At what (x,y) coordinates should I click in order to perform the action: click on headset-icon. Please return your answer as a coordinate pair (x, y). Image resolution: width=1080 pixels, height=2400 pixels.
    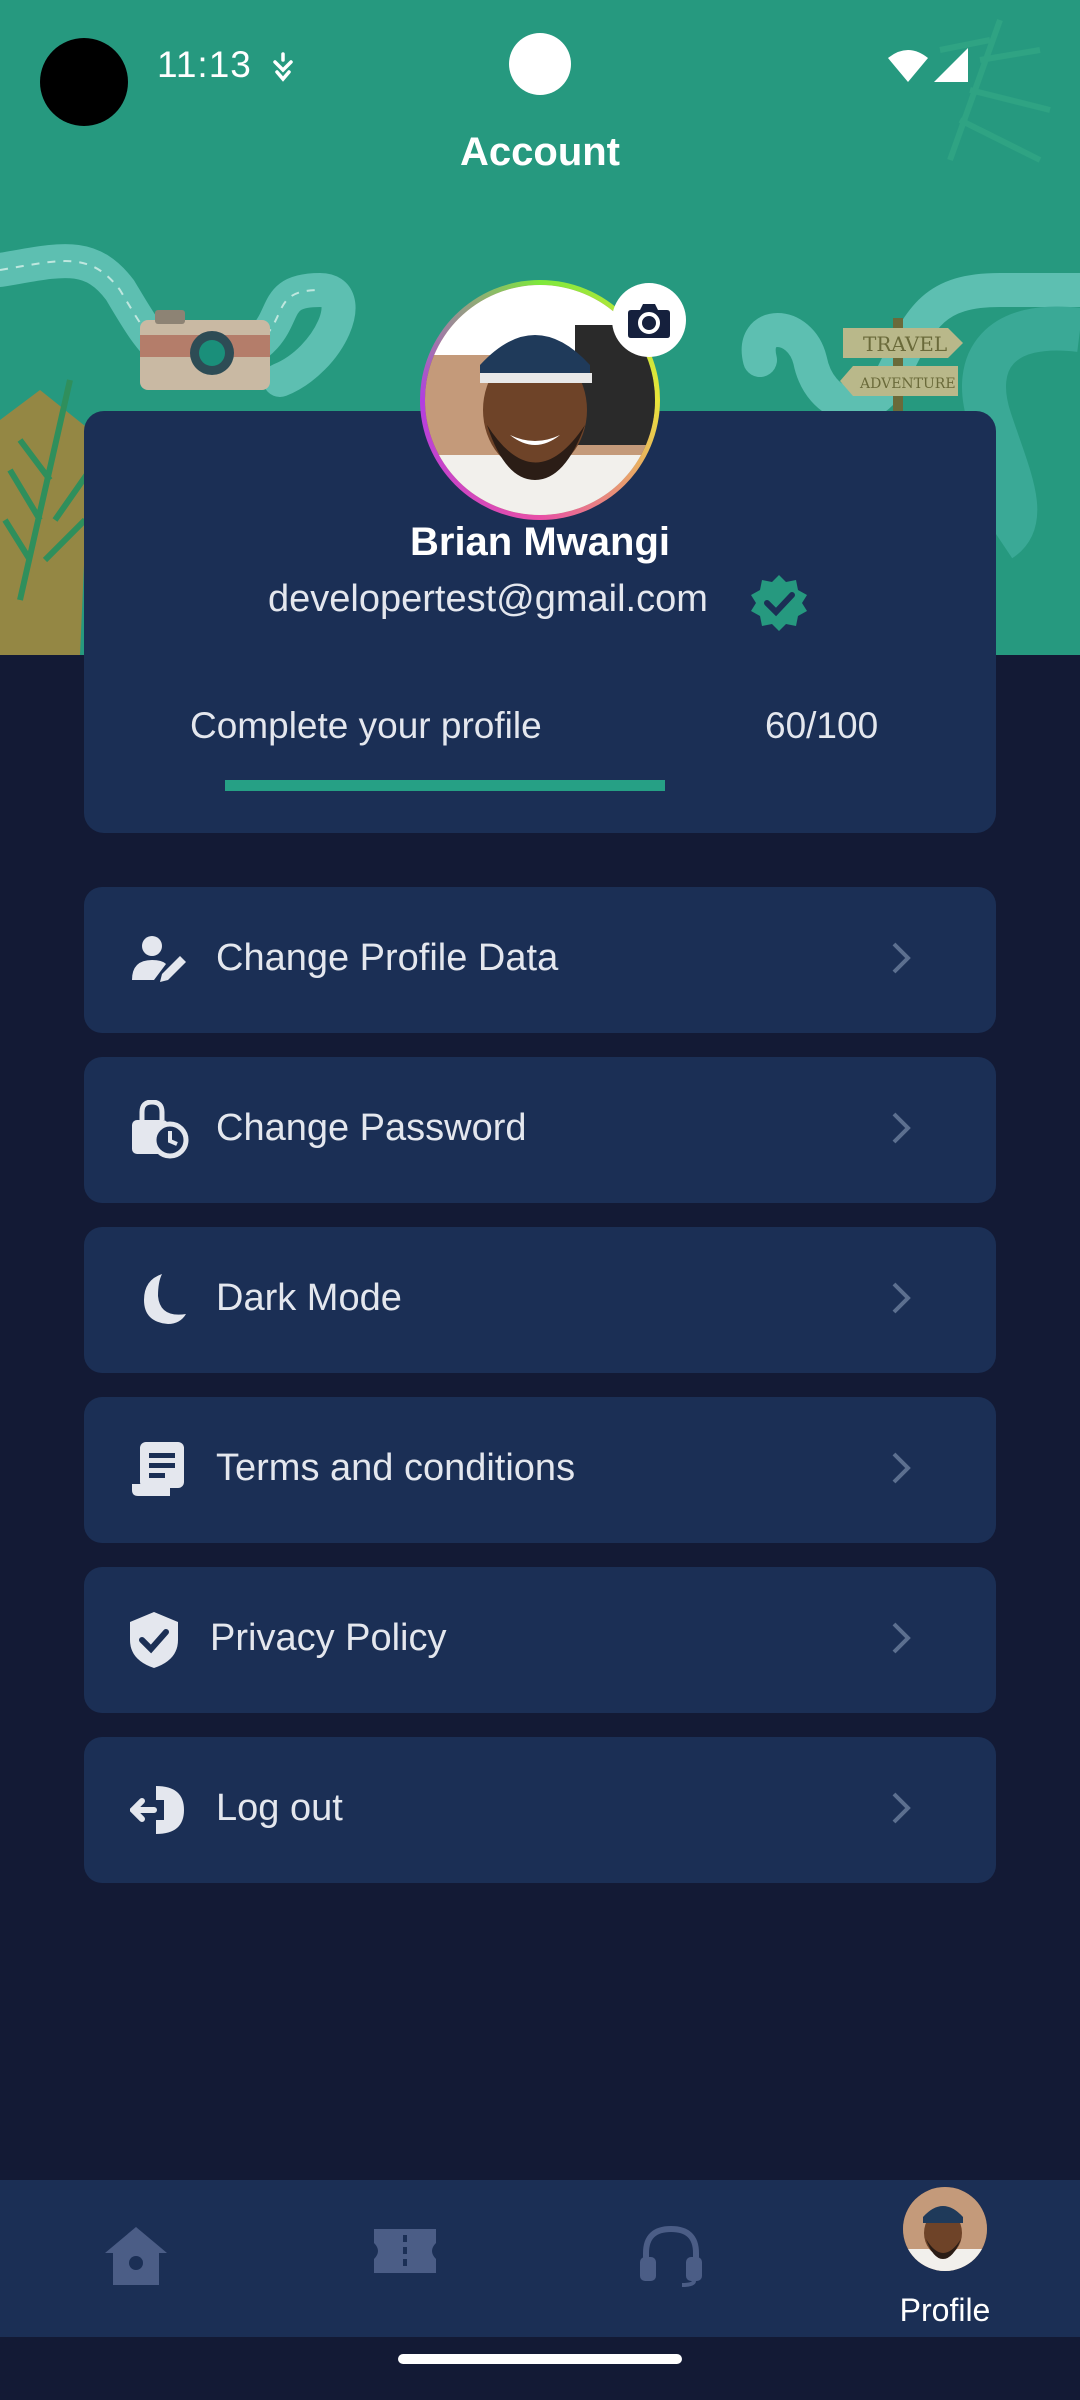
    Looking at the image, I should click on (671, 2256).